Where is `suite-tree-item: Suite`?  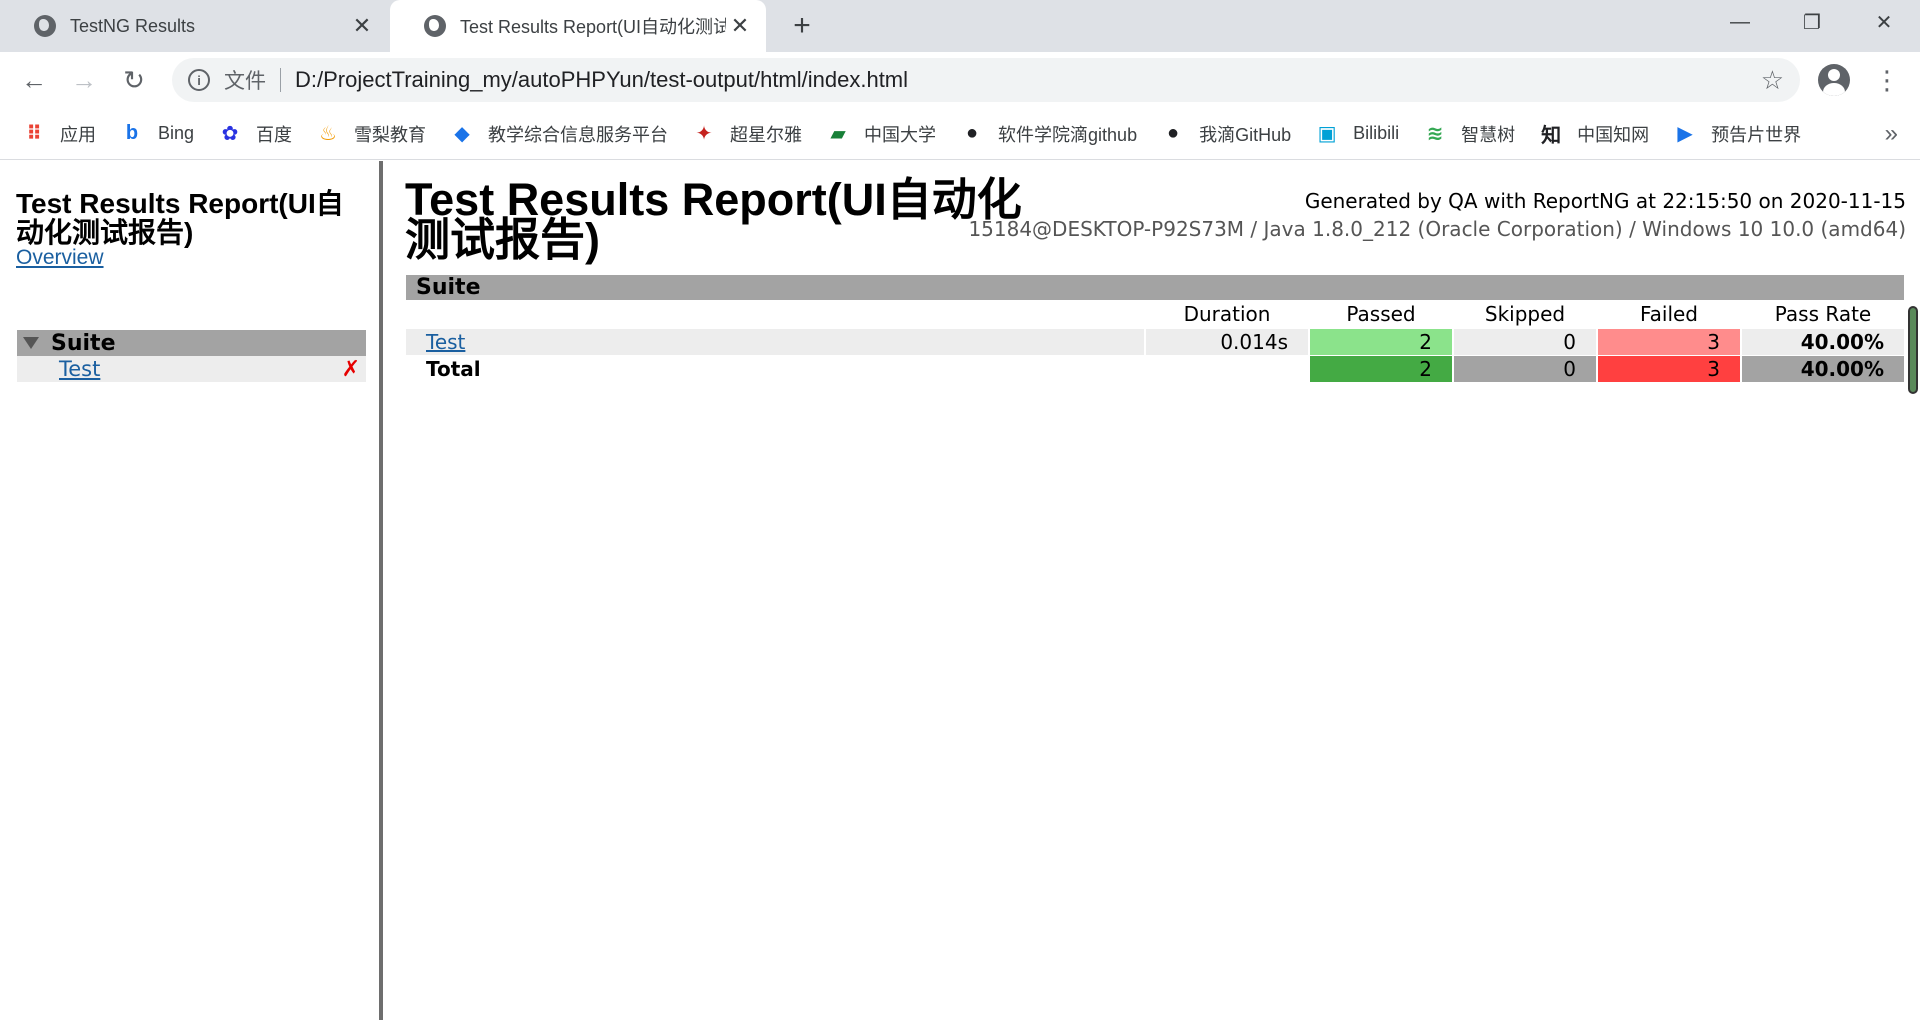 suite-tree-item: Suite is located at coordinates (191, 343).